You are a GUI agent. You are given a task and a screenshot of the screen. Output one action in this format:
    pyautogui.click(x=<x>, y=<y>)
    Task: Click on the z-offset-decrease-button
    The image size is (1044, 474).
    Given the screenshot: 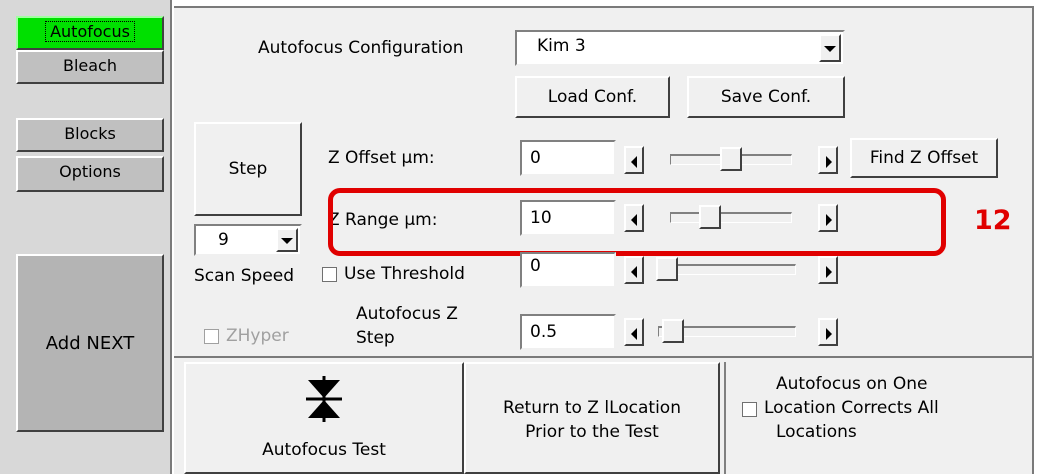 What is the action you would take?
    pyautogui.click(x=634, y=160)
    